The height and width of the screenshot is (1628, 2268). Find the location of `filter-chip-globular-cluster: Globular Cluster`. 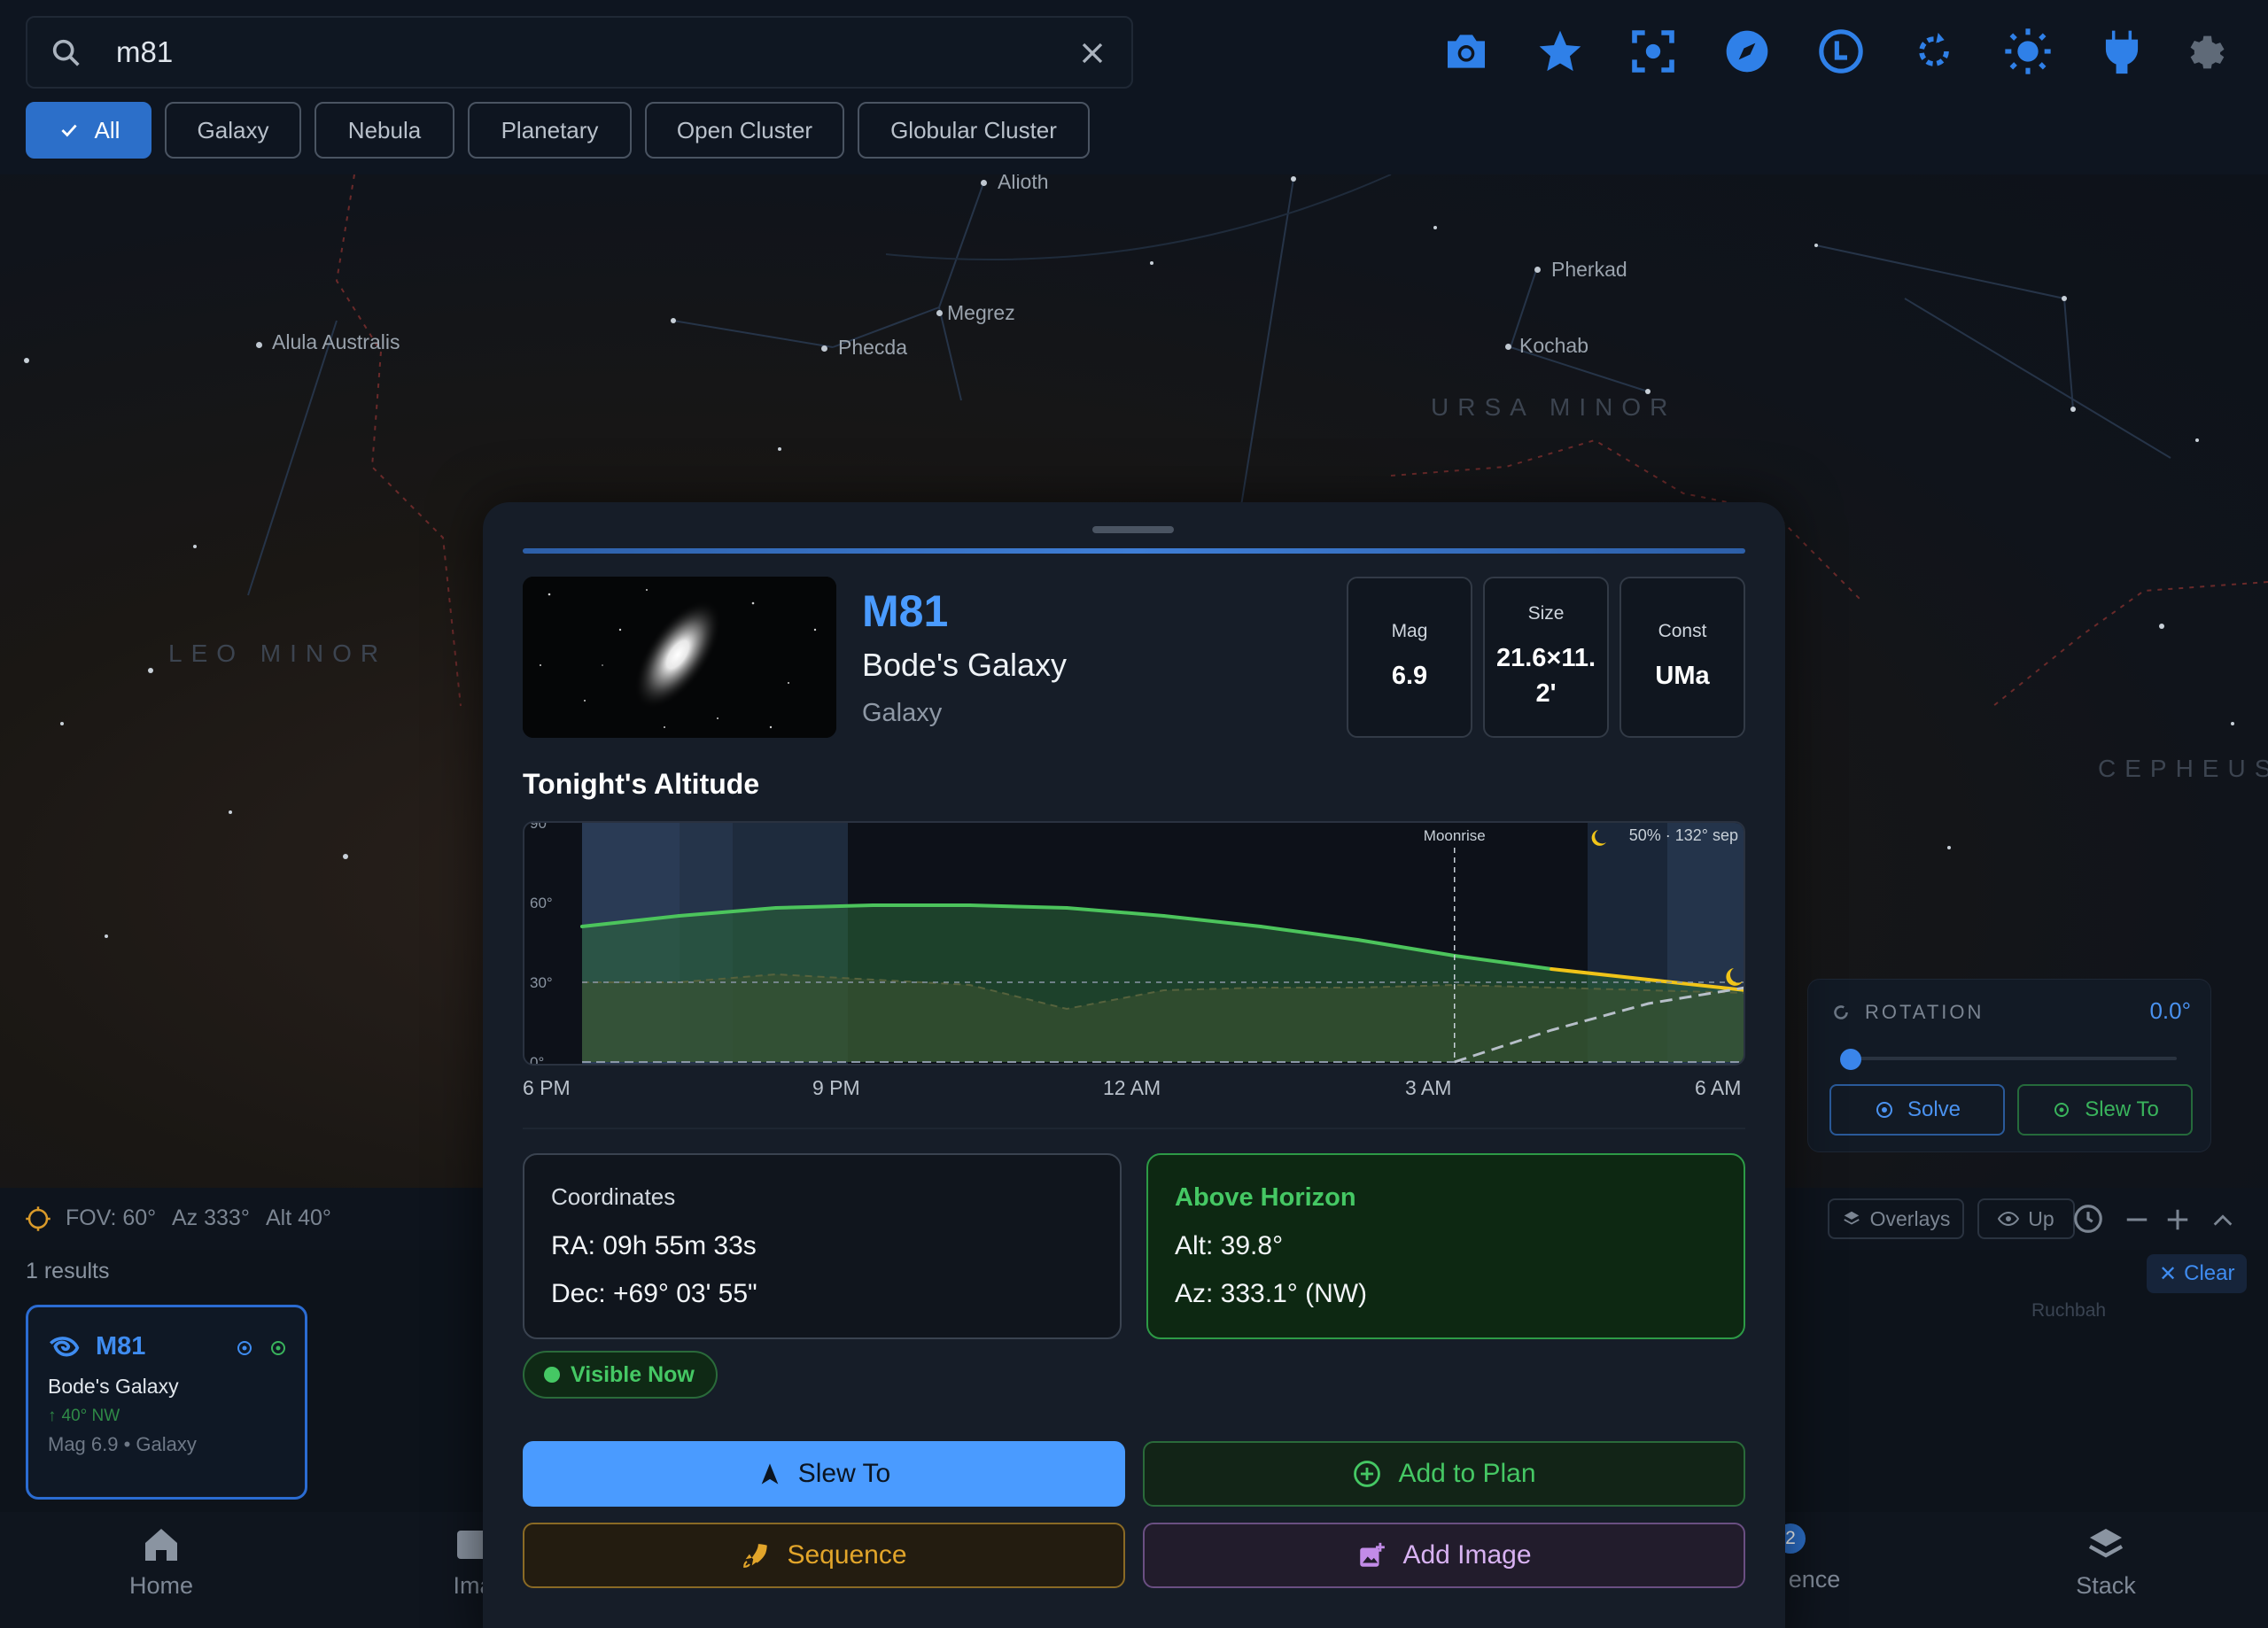

filter-chip-globular-cluster: Globular Cluster is located at coordinates (974, 130).